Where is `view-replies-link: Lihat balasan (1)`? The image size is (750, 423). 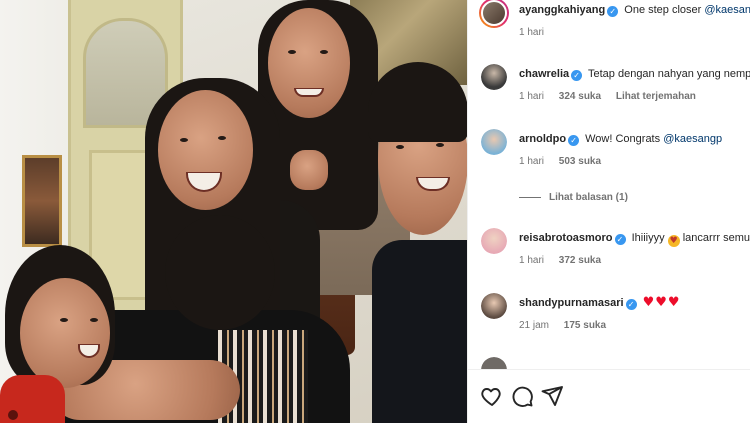 view-replies-link: Lihat balasan (1) is located at coordinates (573, 197).